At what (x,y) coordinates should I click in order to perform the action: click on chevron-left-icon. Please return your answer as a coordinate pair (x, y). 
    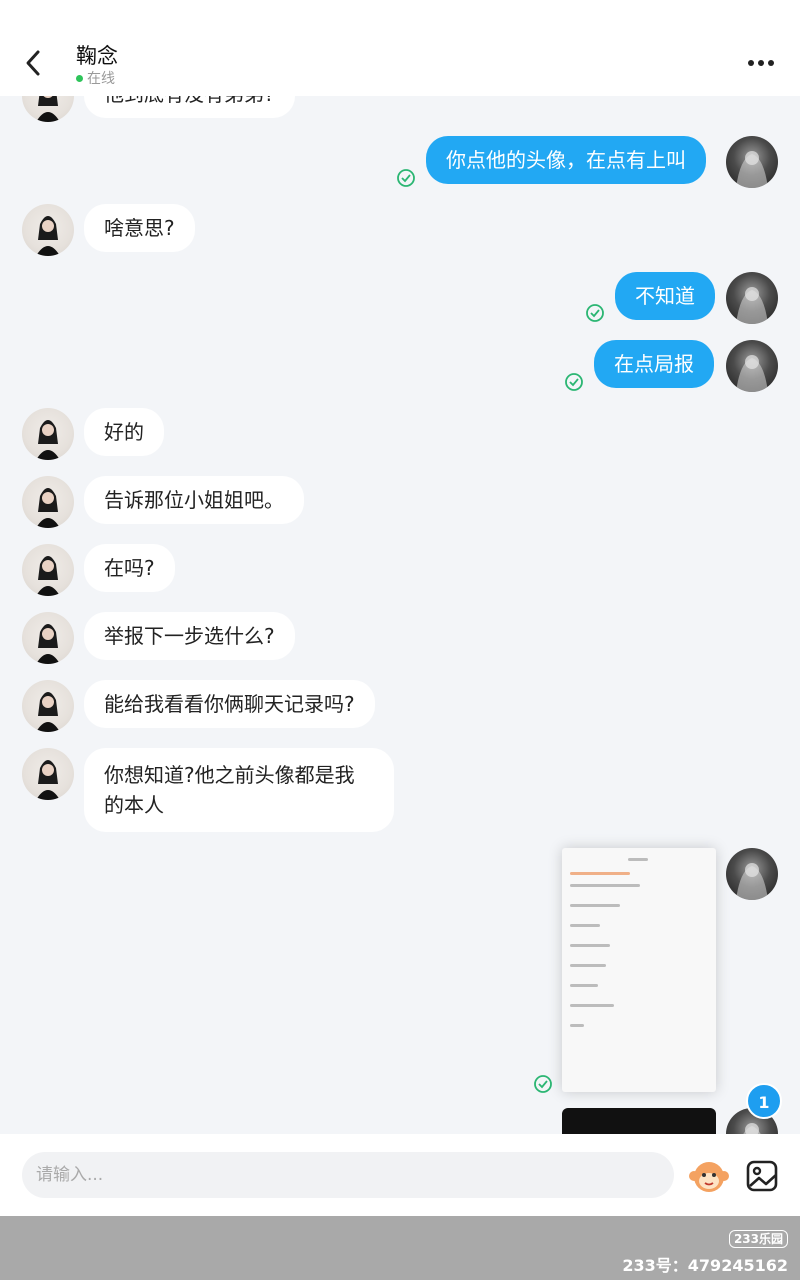
    Looking at the image, I should click on (33, 63).